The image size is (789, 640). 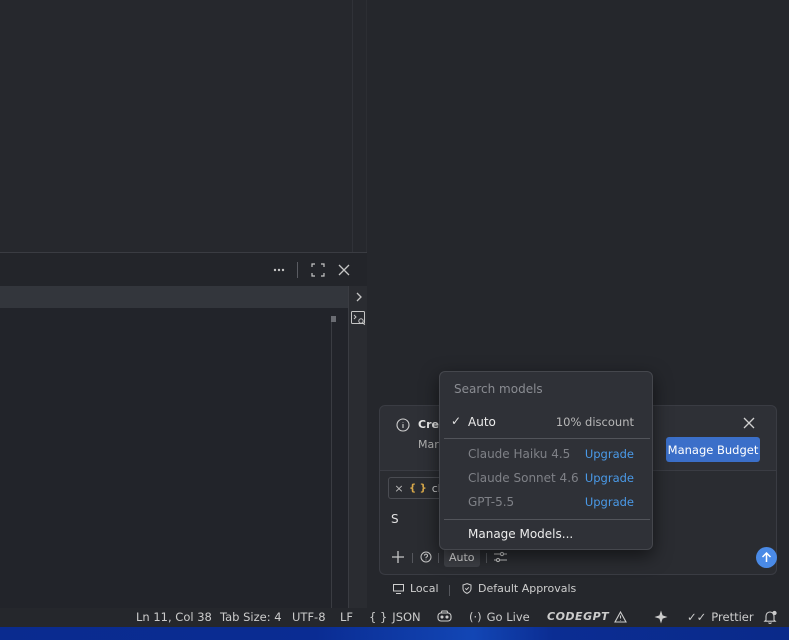 I want to click on monitor-icon, so click(x=398, y=588).